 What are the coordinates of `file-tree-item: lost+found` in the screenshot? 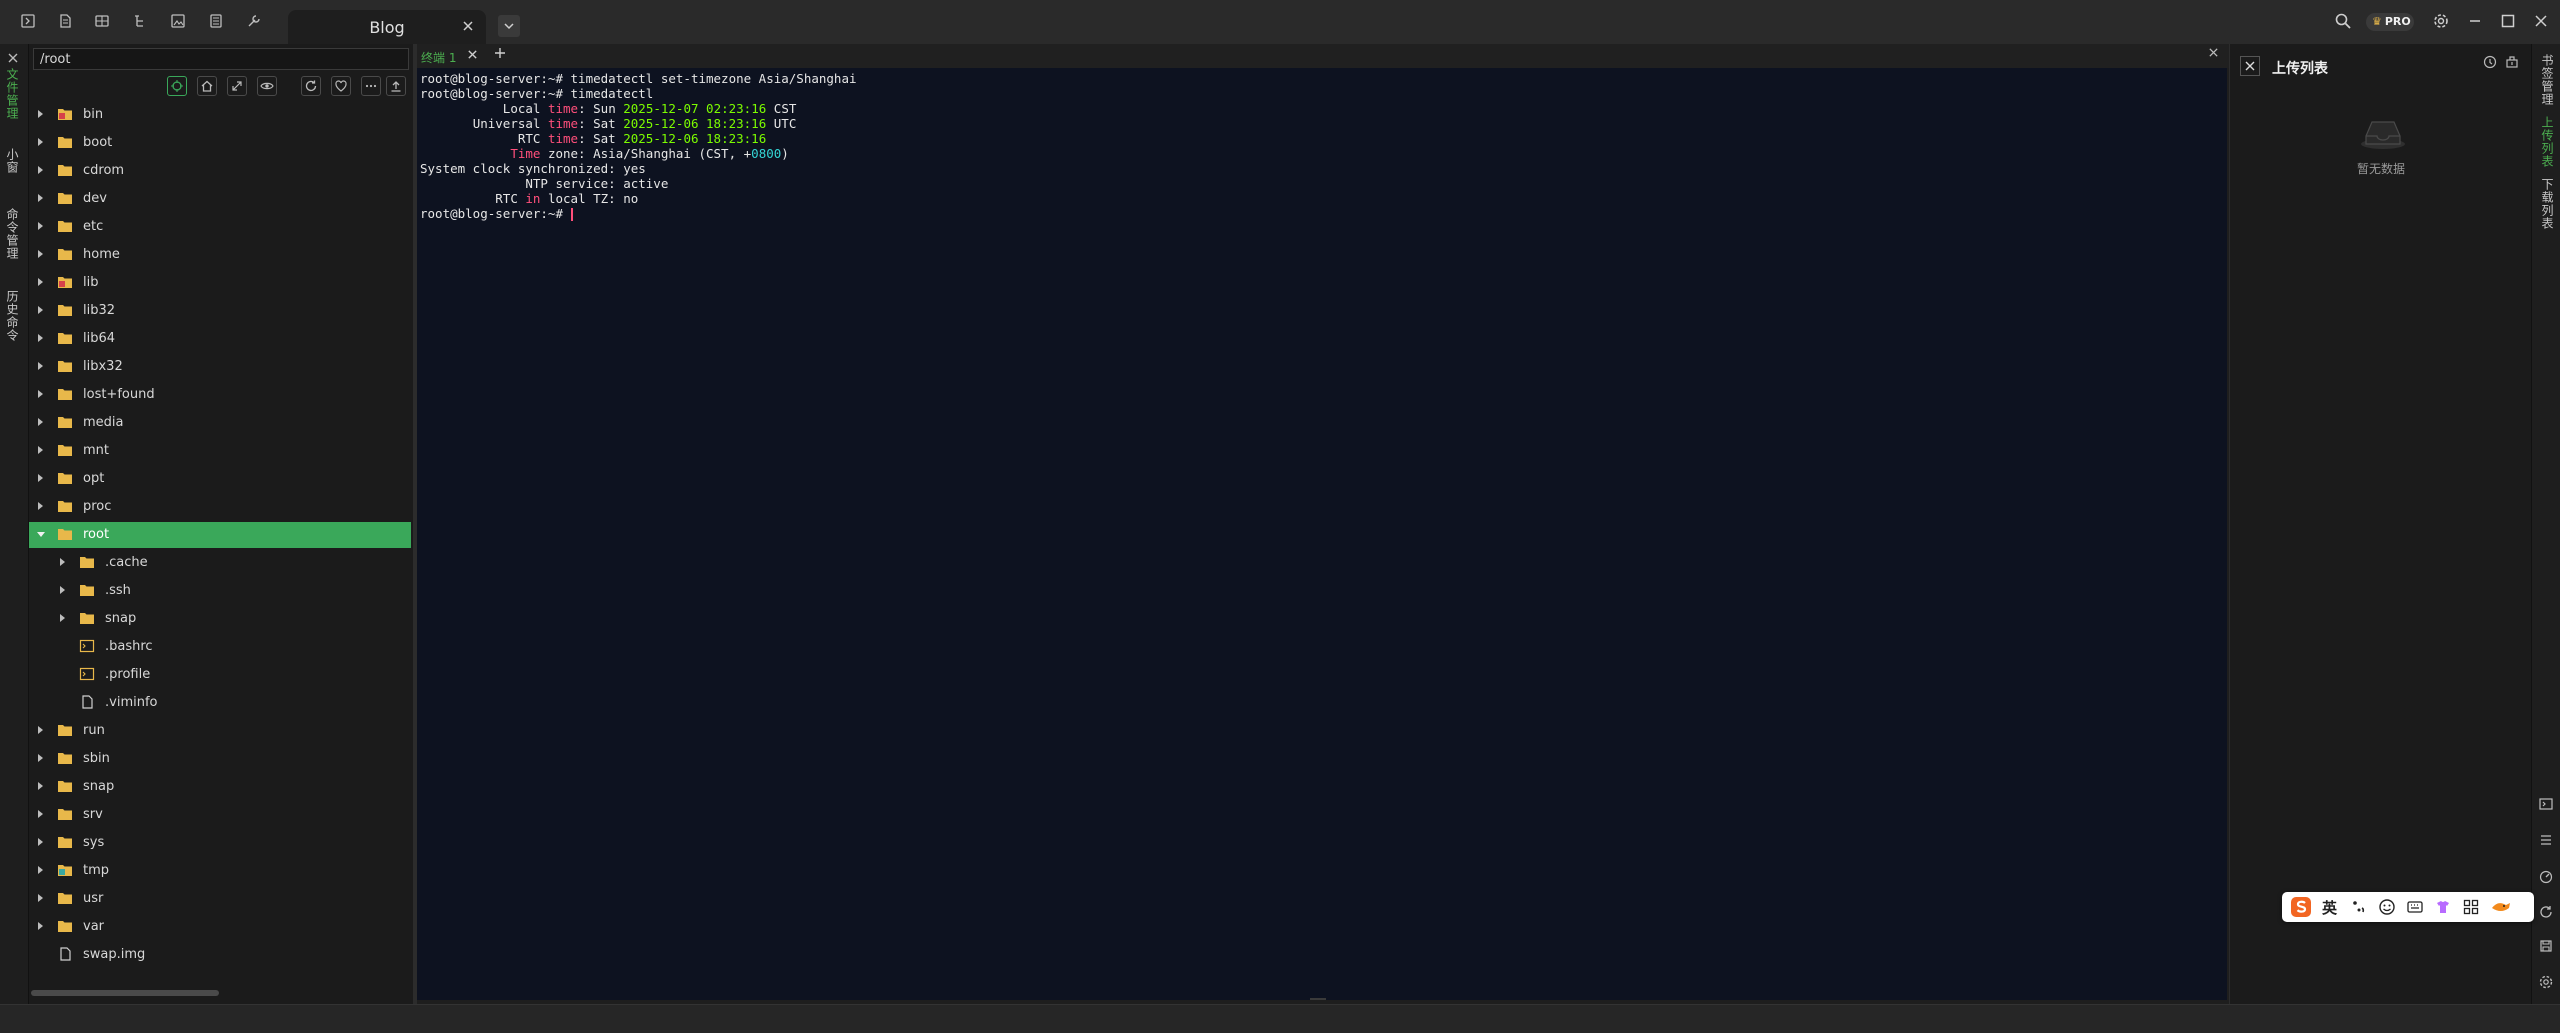 It's located at (220, 395).